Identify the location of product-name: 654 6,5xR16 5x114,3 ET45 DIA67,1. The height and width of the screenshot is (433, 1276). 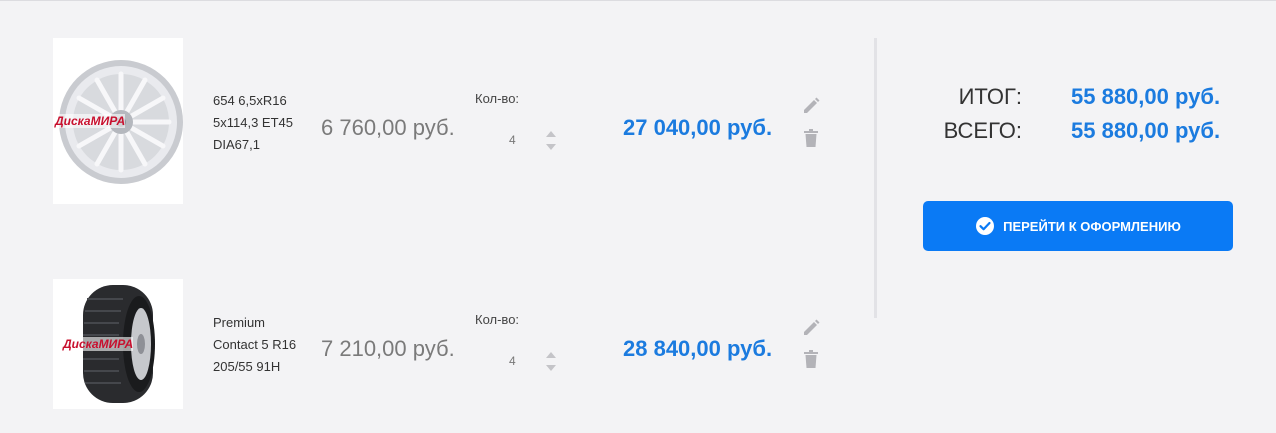
(263, 123).